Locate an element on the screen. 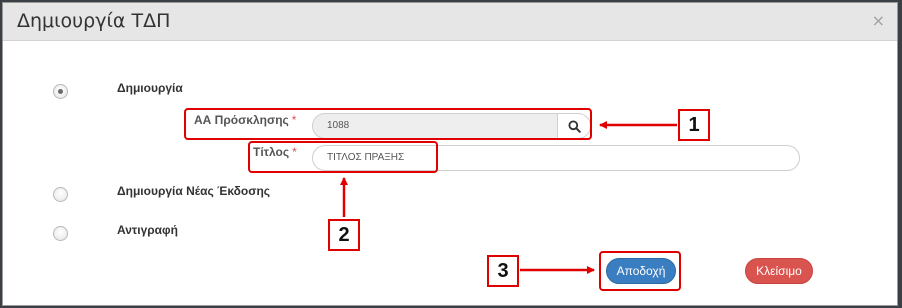  callout-2: 2 is located at coordinates (344, 235).